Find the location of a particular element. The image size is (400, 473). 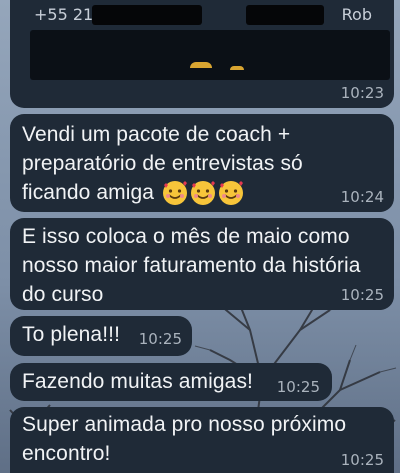

quoted-media is located at coordinates (210, 55).